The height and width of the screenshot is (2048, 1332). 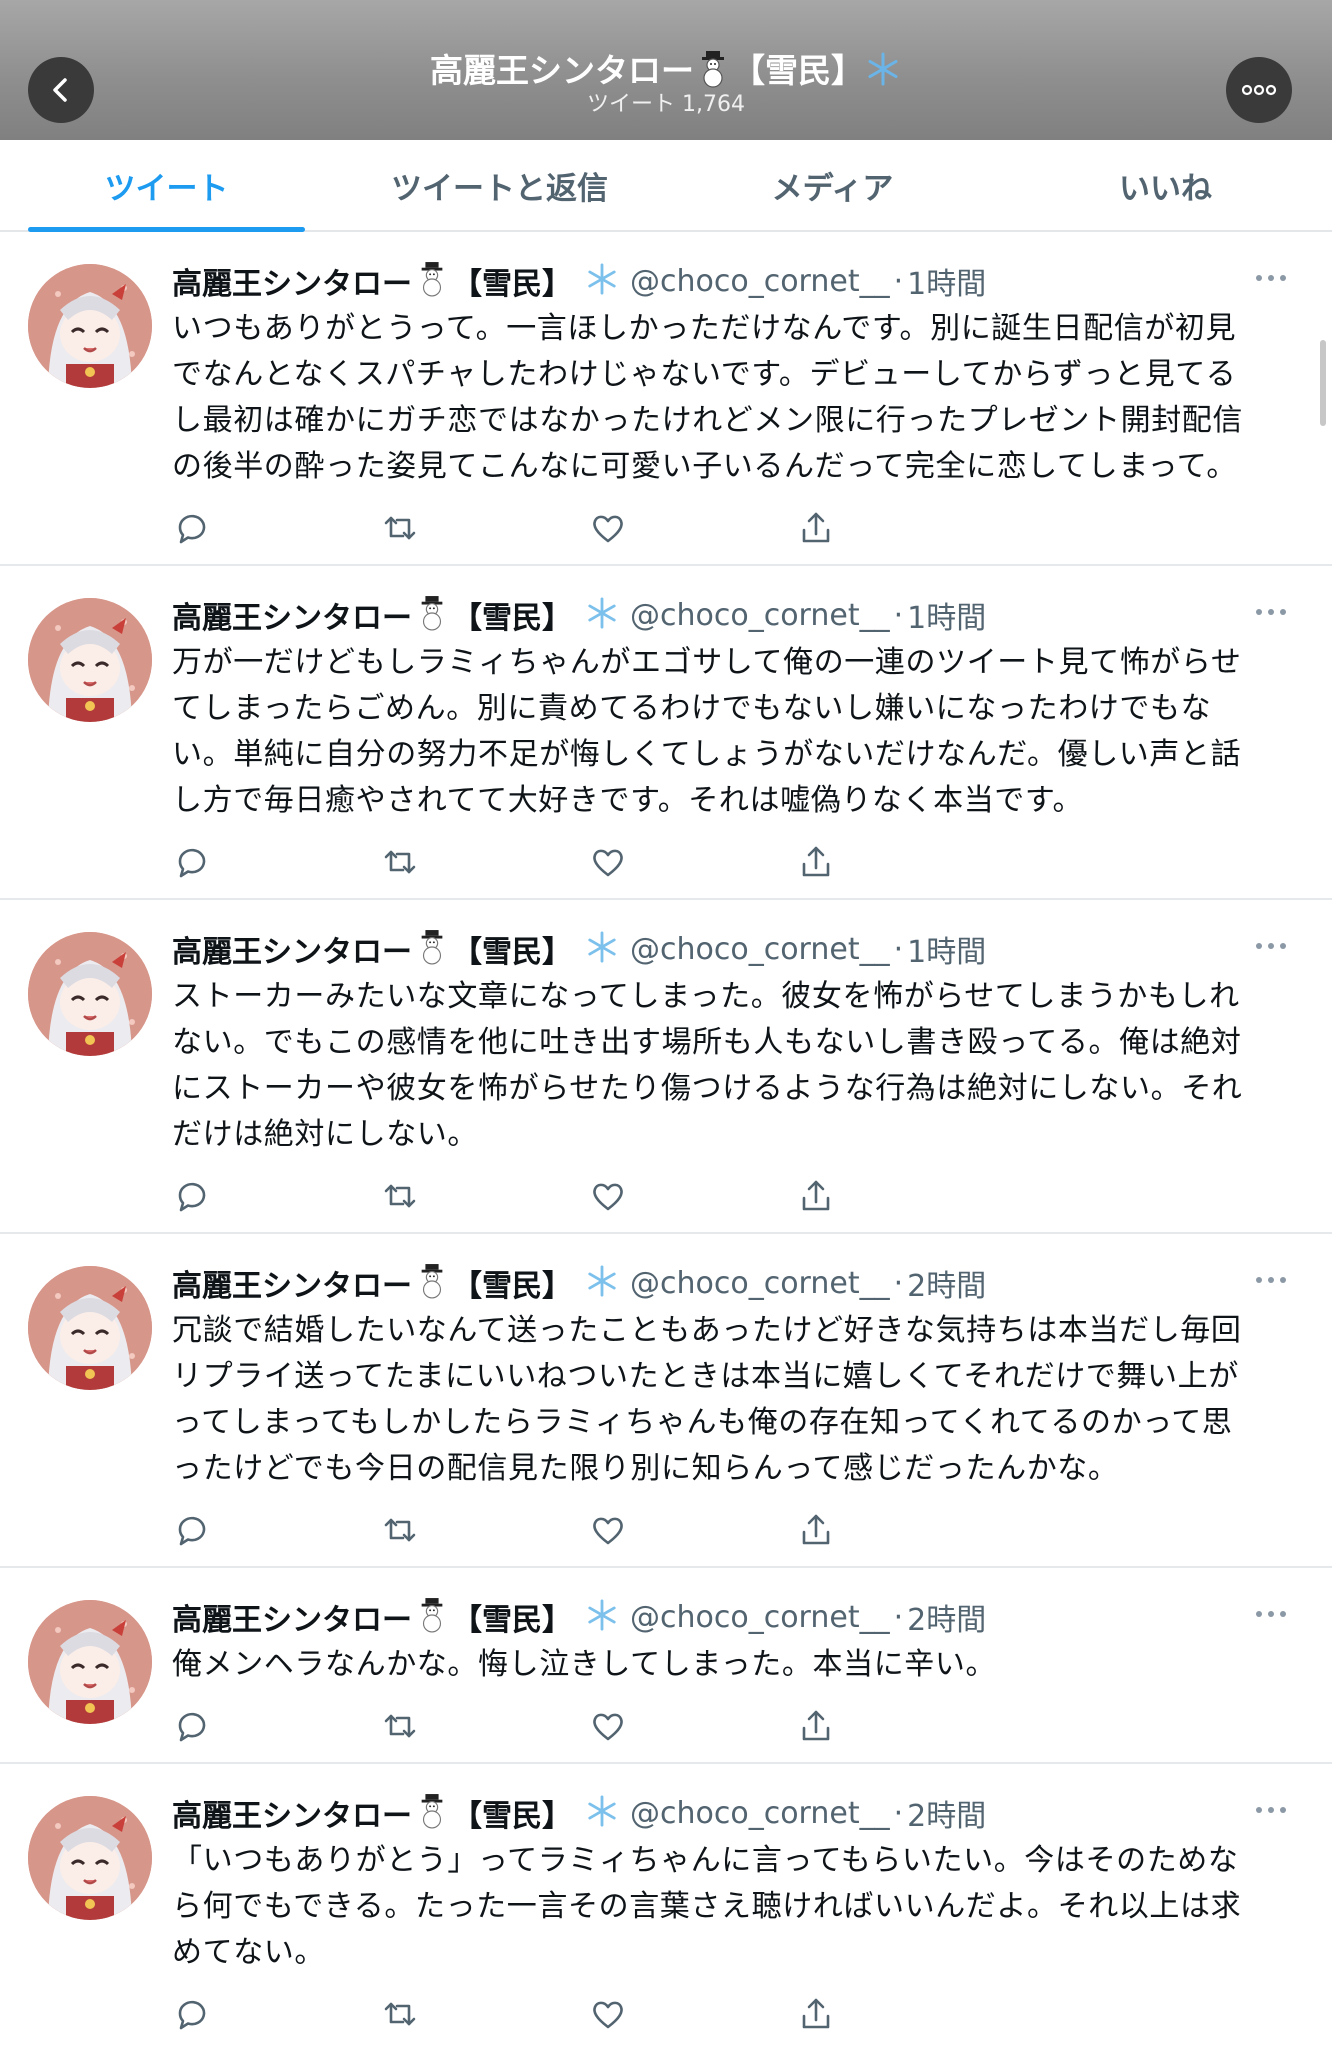 I want to click on profile-header: 高麗王シンタロー 【雪民】 ツイート 1,764, so click(x=666, y=70).